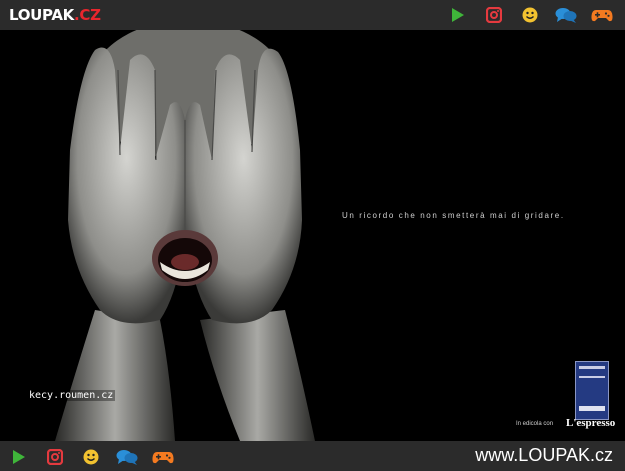  I want to click on bottom-bar: www.LOUPAK.cz, so click(312, 456).